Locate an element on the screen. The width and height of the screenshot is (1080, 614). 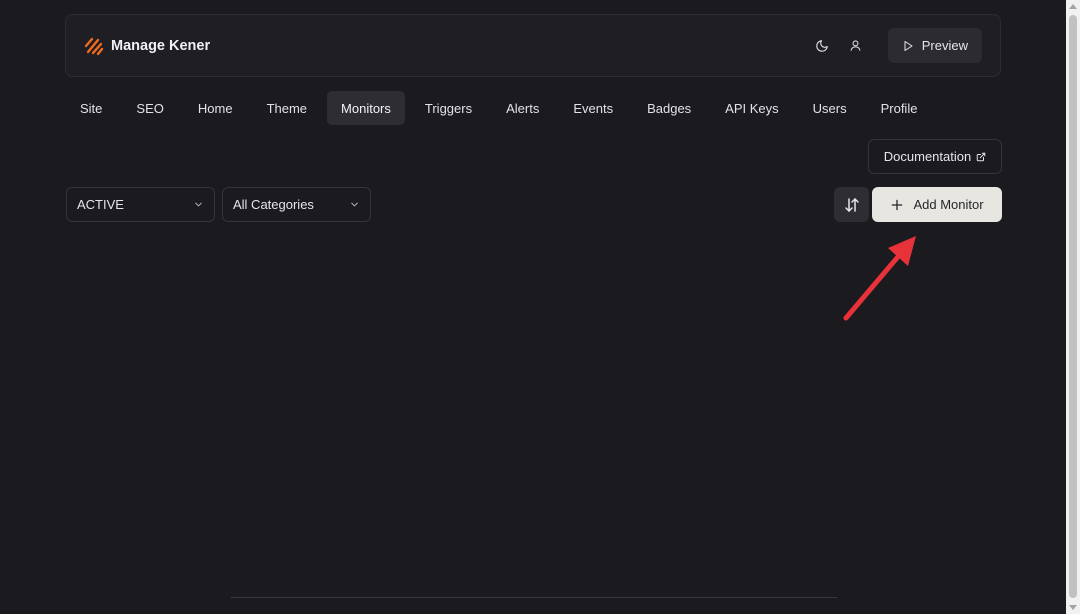
tab-site: Site is located at coordinates (91, 108).